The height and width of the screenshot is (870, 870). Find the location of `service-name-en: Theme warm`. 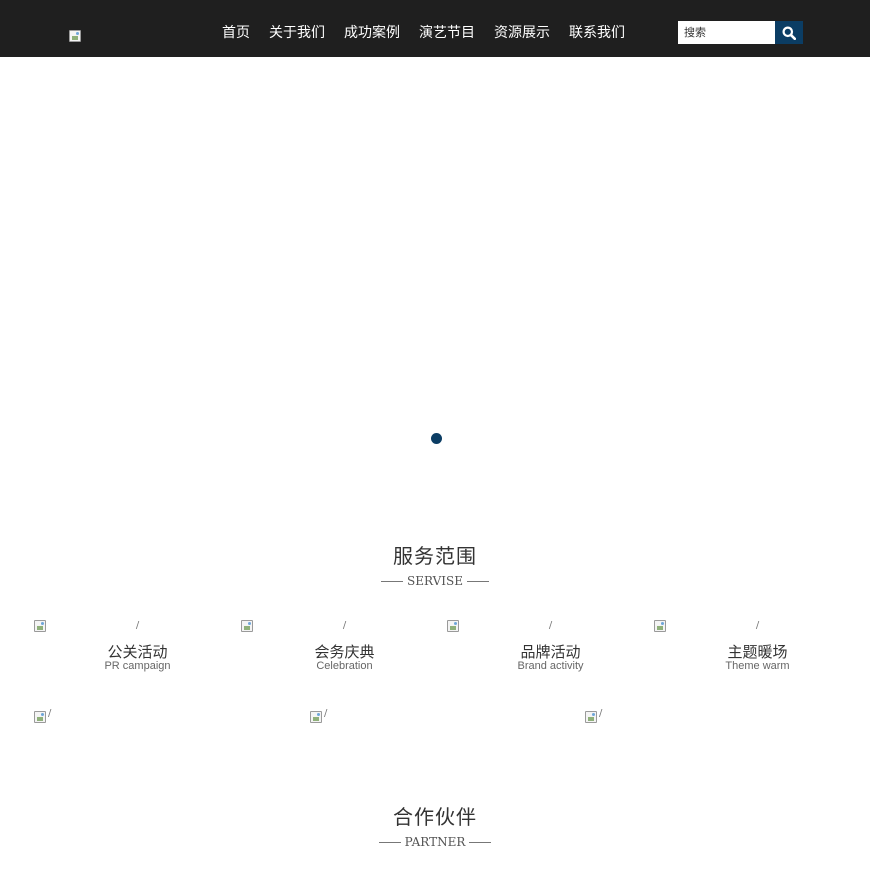

service-name-en: Theme warm is located at coordinates (757, 666).